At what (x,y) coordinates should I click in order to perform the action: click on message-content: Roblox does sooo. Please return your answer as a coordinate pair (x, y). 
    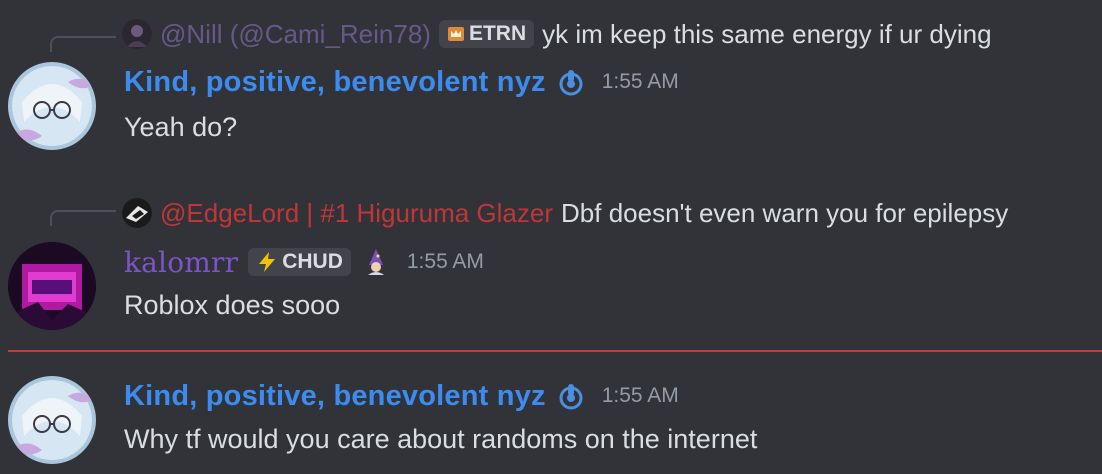
    Looking at the image, I should click on (232, 305).